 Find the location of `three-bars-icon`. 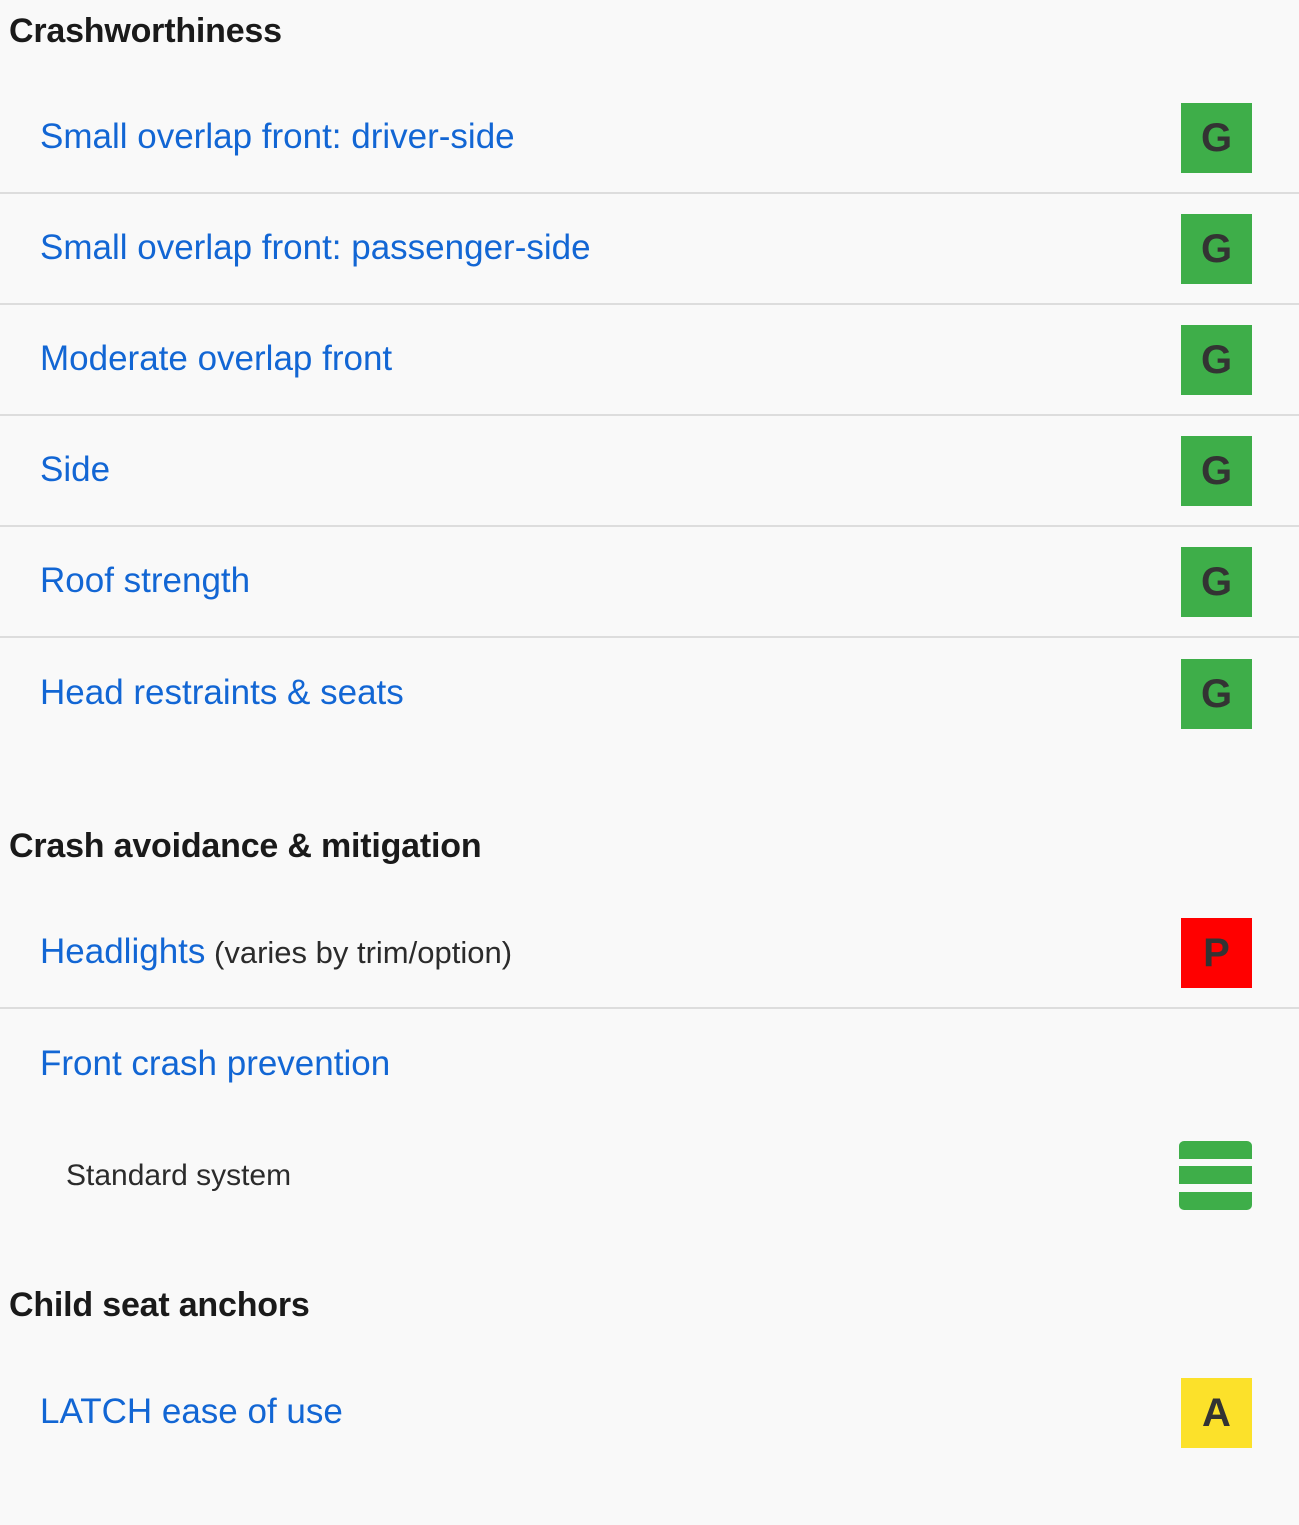

three-bars-icon is located at coordinates (1215, 1175).